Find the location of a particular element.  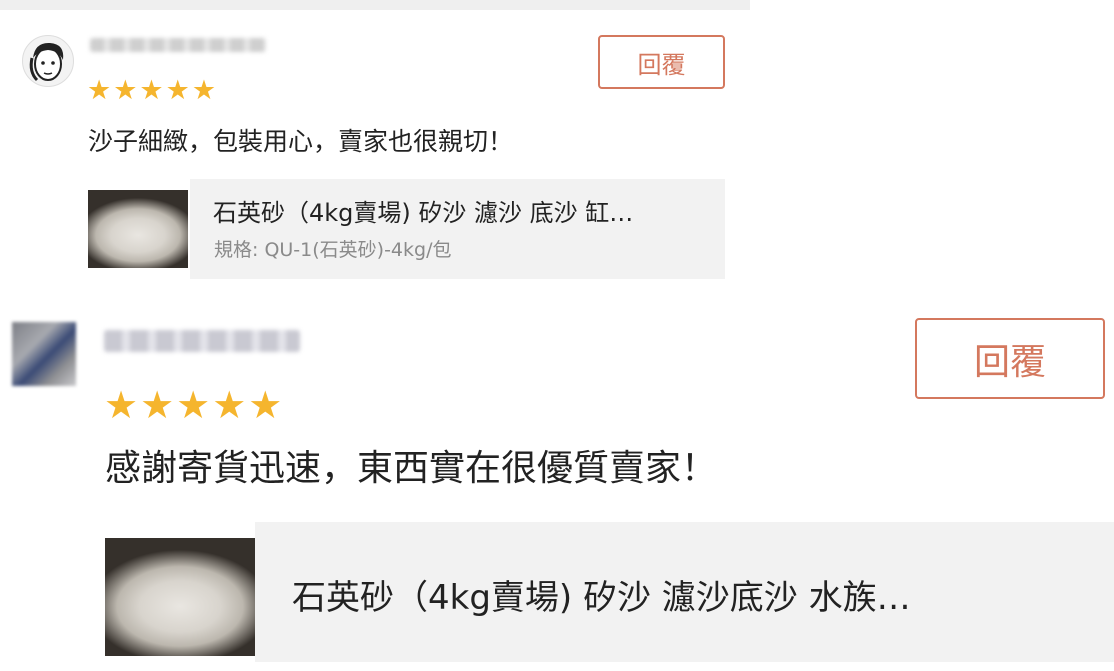

review-comment: 沙子細緻，包裝用心，賣家也很親切！ is located at coordinates (301, 141).